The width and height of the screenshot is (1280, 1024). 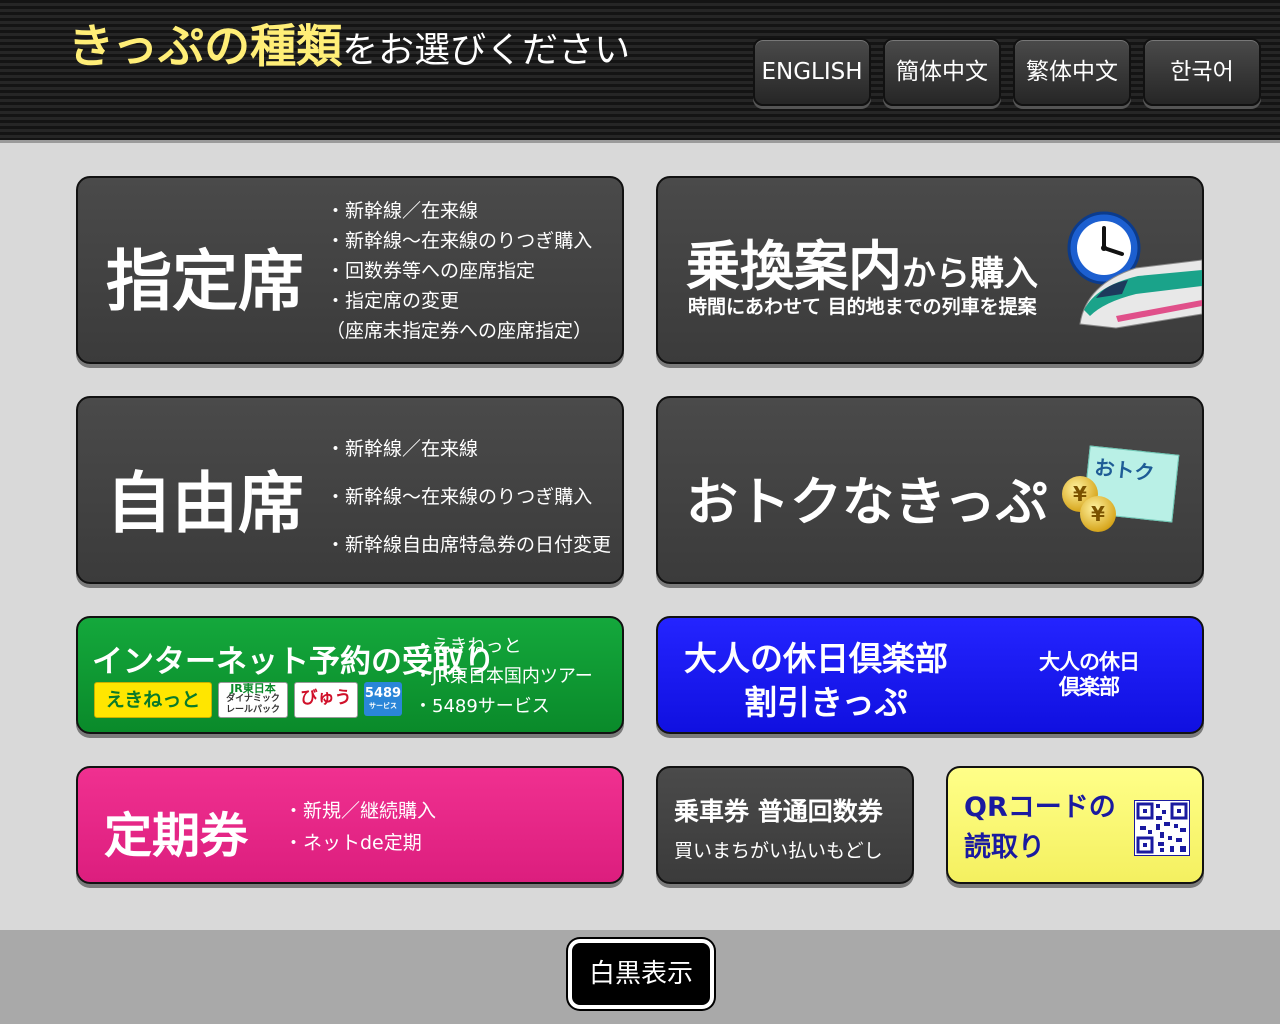 I want to click on discount-ticket-label: おトクなきっぷ, so click(x=867, y=503).